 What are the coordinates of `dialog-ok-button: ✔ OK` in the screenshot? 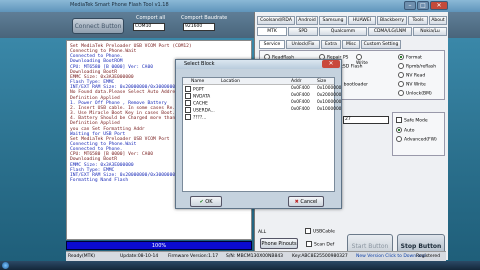 It's located at (206, 201).